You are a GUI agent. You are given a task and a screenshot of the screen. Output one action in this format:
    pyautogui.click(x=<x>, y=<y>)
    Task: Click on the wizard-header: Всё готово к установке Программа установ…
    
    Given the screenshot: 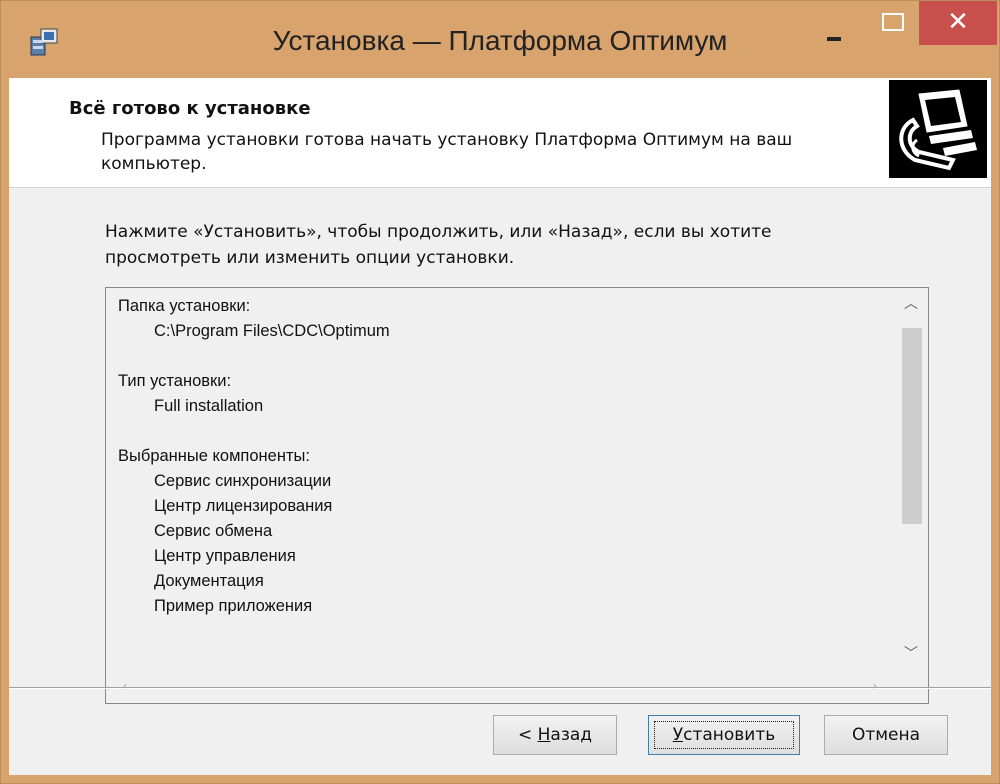 What is the action you would take?
    pyautogui.click(x=500, y=133)
    